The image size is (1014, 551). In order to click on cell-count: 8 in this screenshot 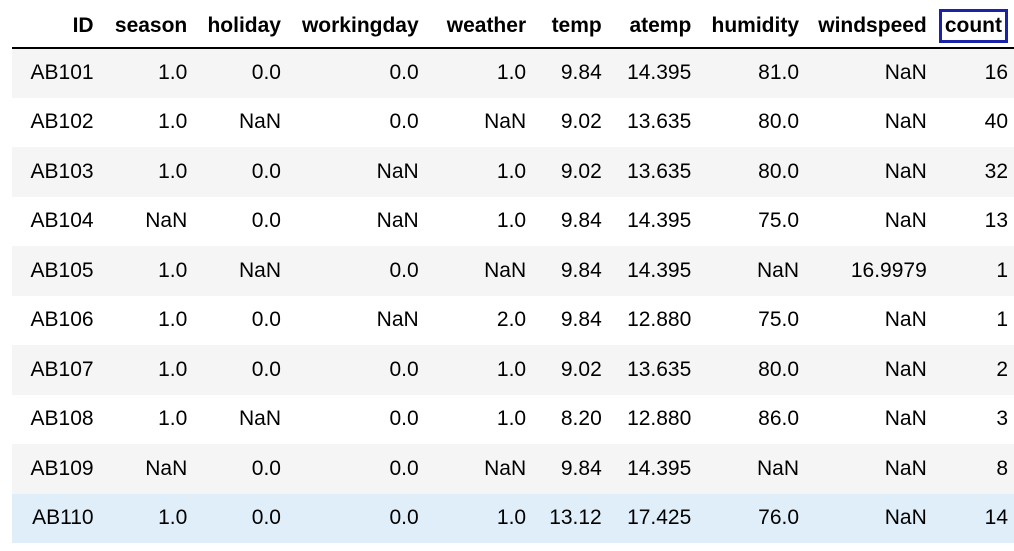, I will do `click(973, 469)`.